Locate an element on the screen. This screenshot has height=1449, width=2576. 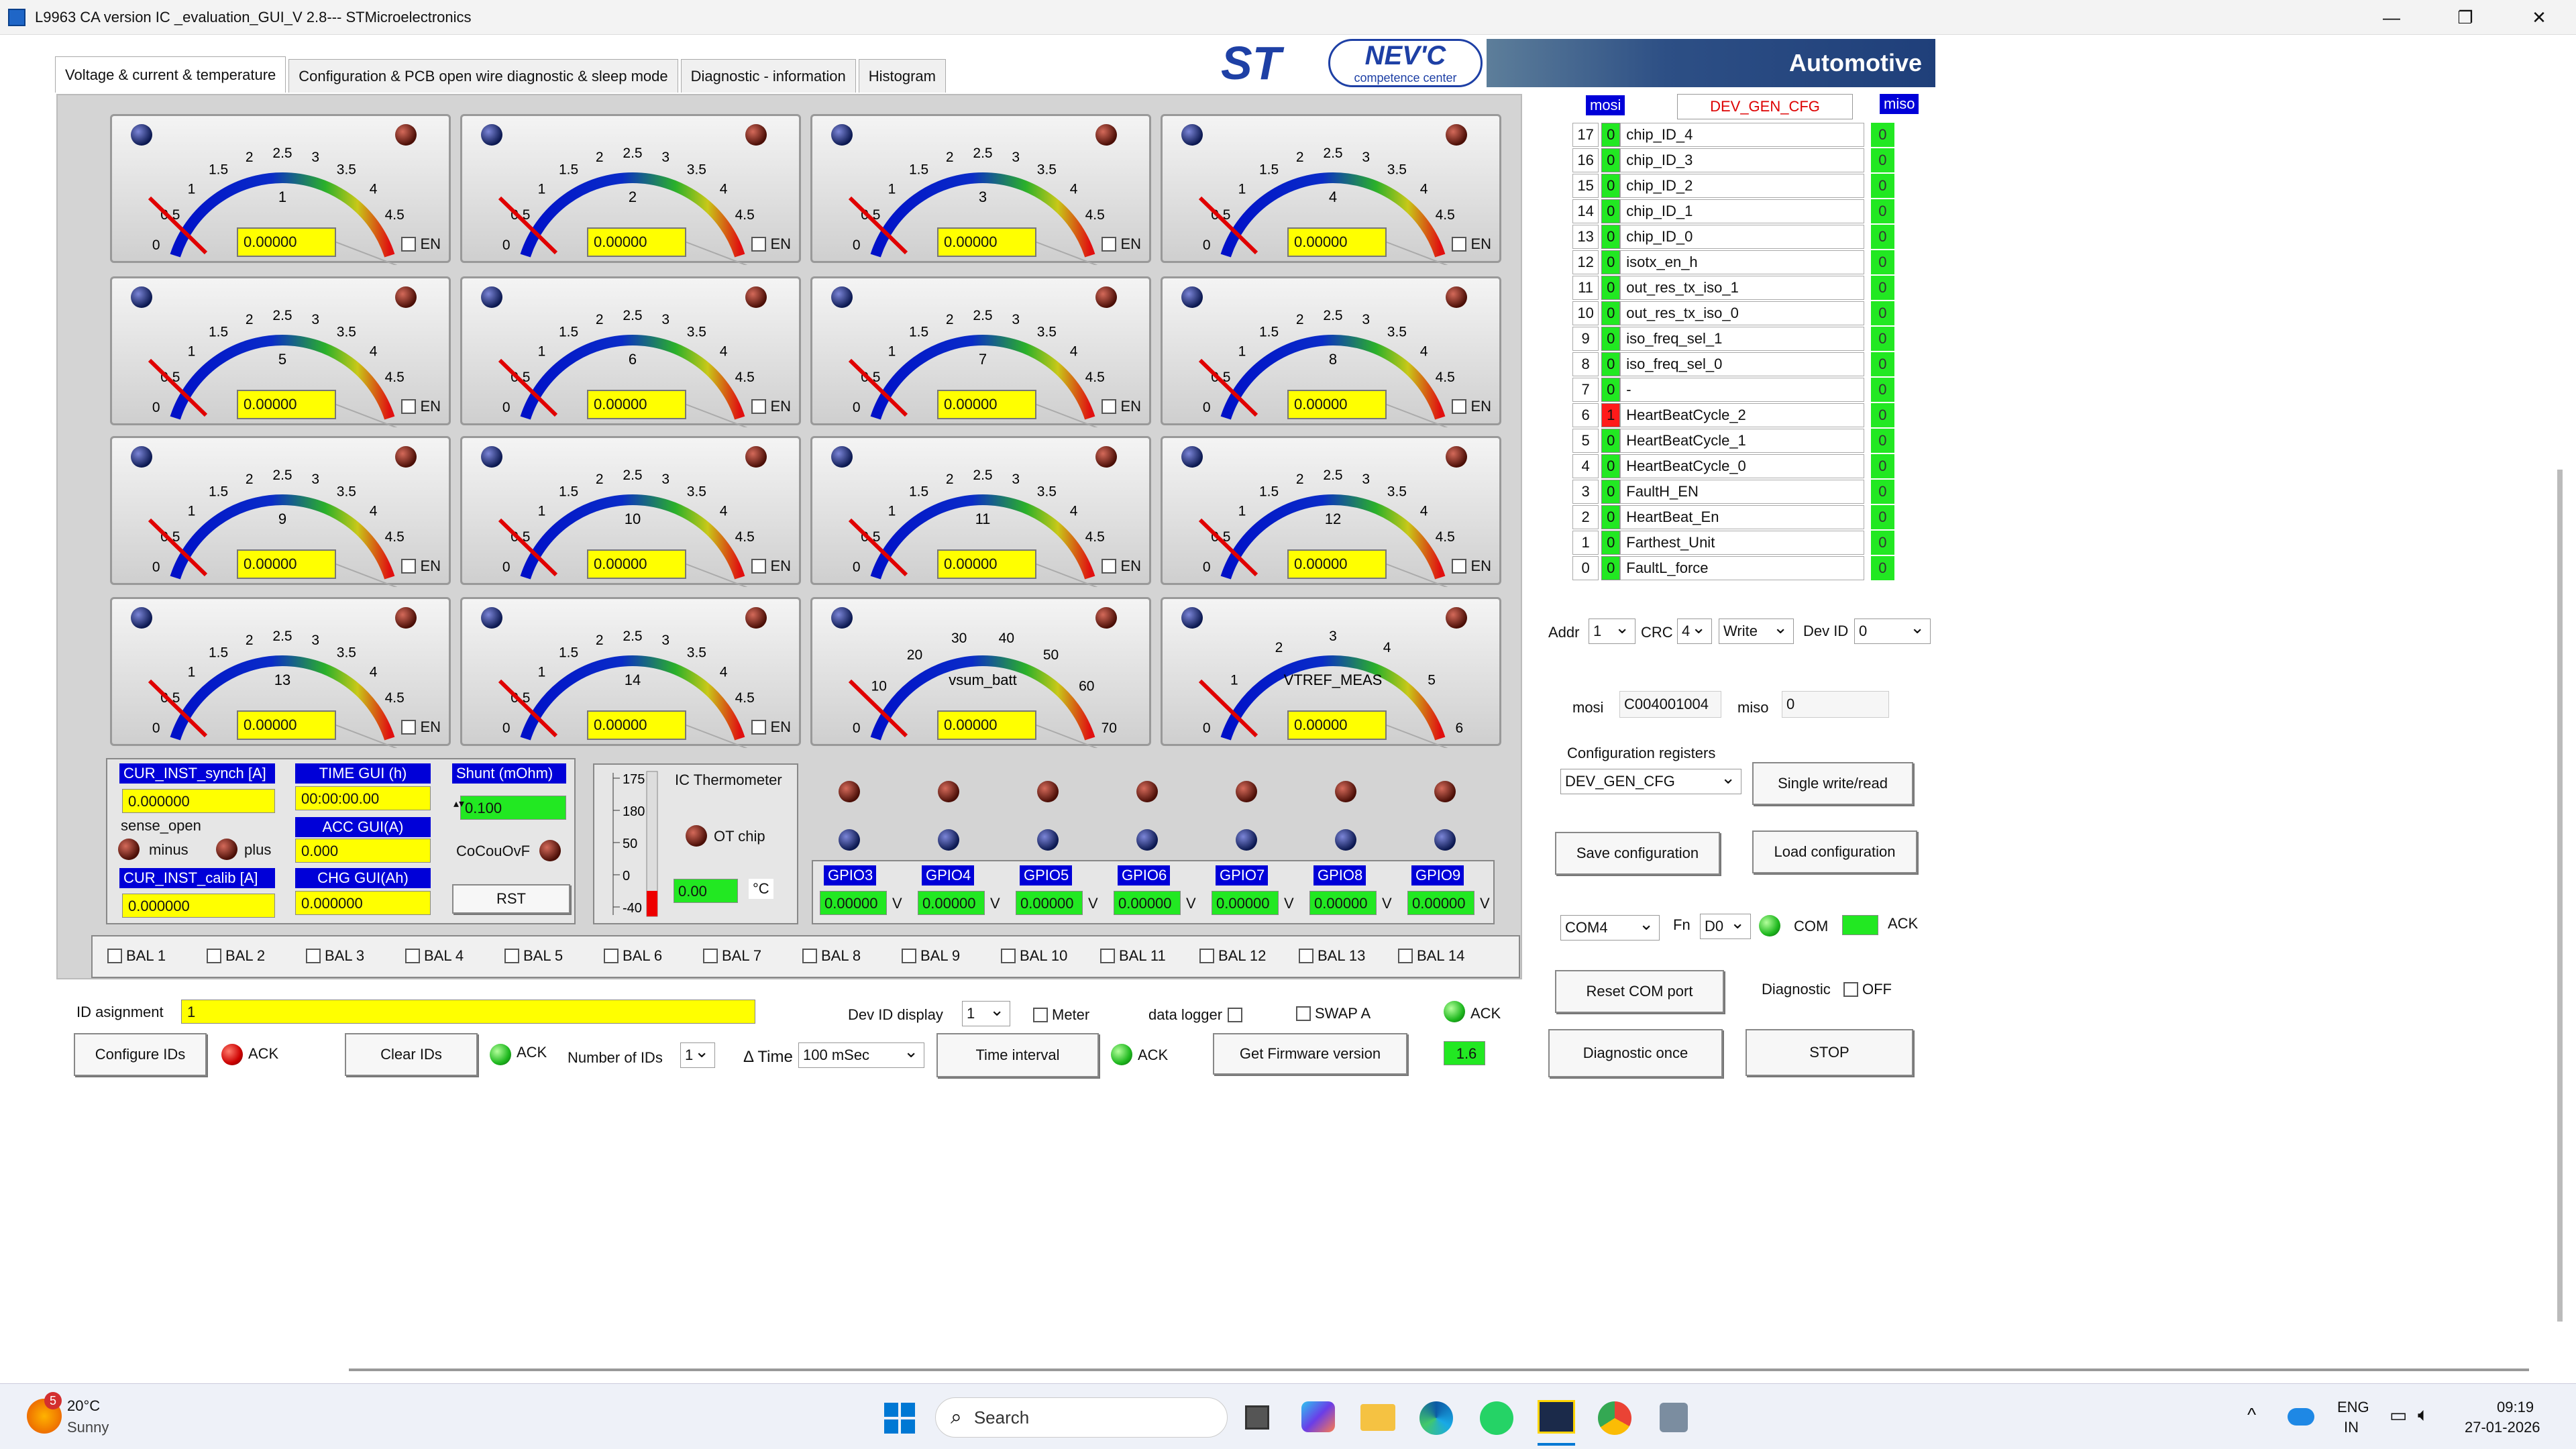
meter-checkbox: Meter is located at coordinates (1061, 1015).